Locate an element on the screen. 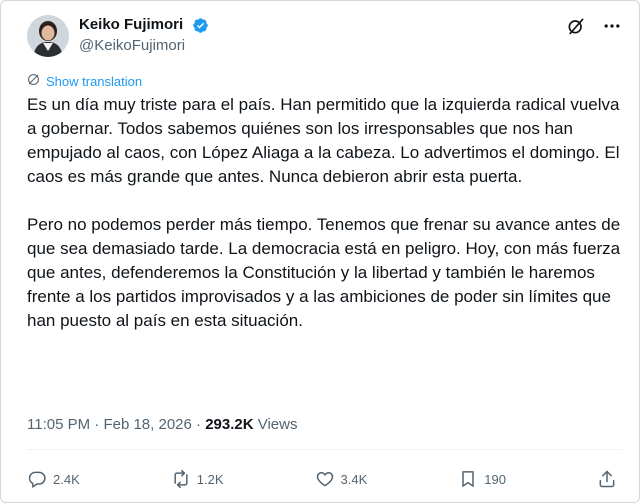 This screenshot has height=503, width=640. reply-icon is located at coordinates (37, 479).